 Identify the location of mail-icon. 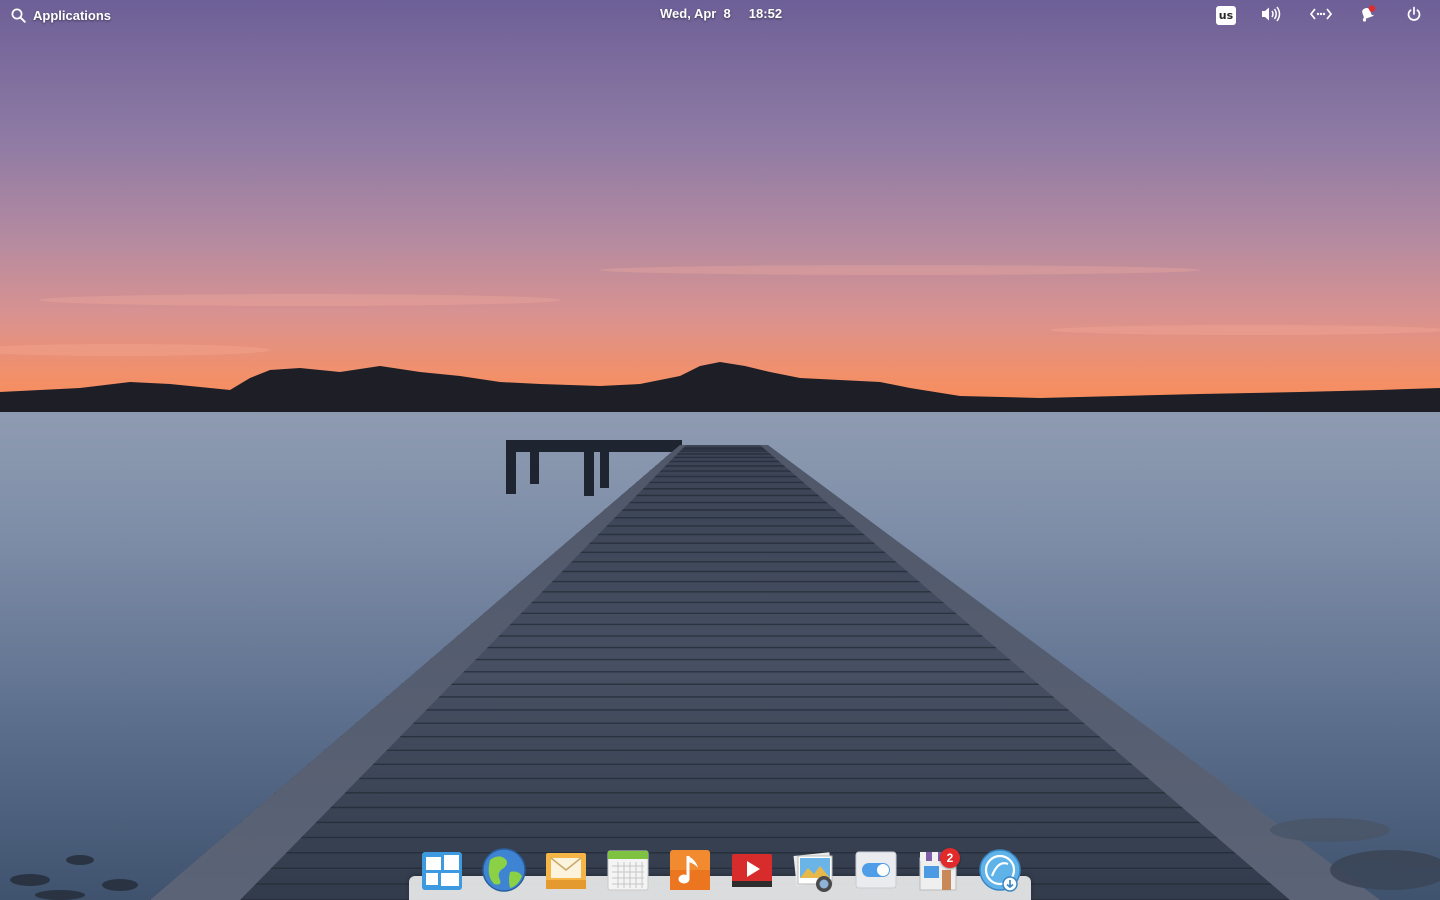
(566, 870).